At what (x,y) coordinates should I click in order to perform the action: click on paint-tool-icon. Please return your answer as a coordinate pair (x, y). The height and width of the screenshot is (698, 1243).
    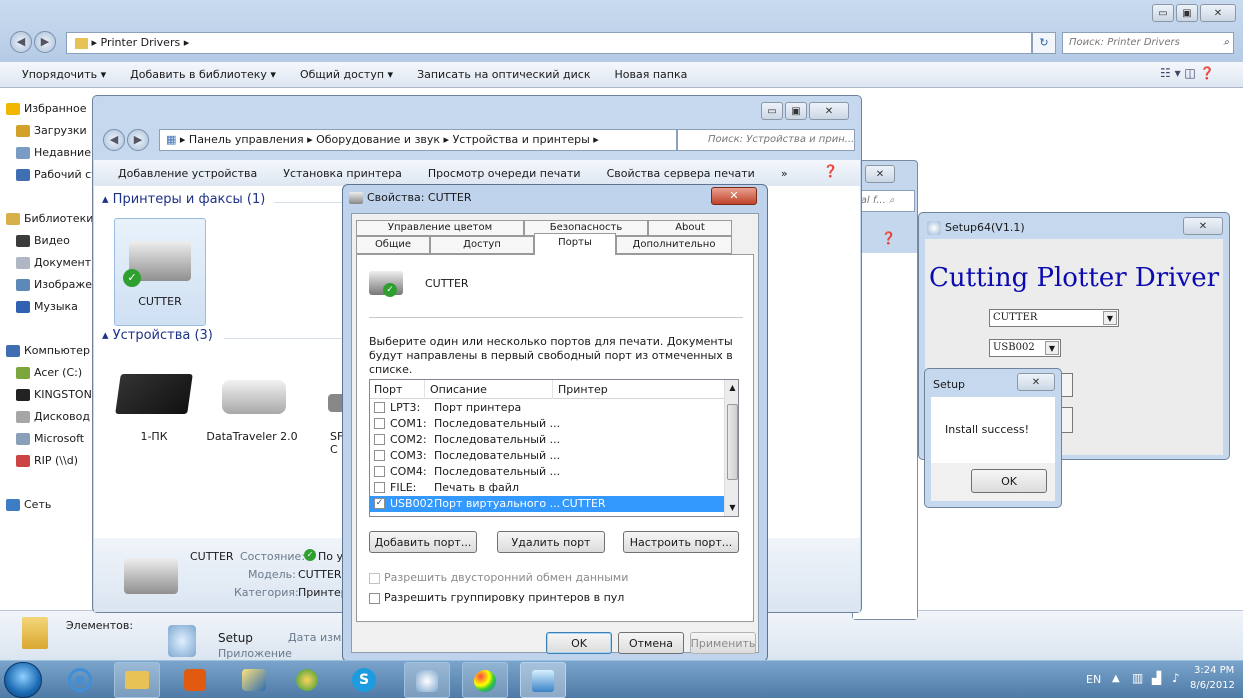
    Looking at the image, I should click on (254, 680).